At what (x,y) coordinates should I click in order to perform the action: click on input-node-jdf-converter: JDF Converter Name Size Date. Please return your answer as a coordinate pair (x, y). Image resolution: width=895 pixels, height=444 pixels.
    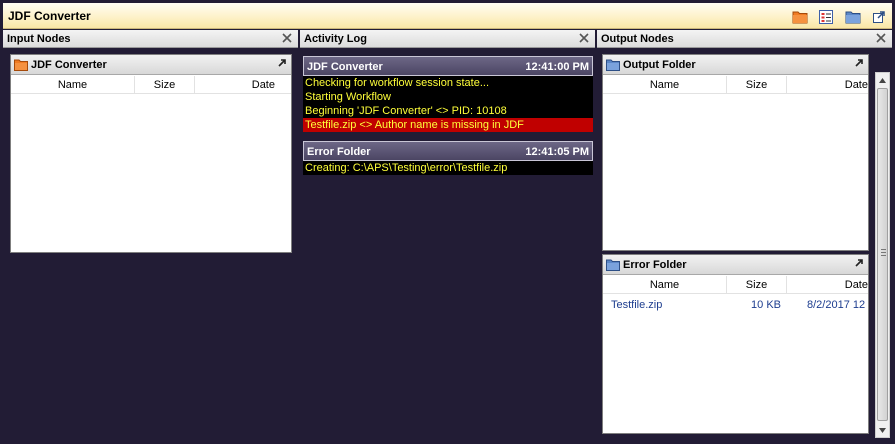
    Looking at the image, I should click on (151, 153).